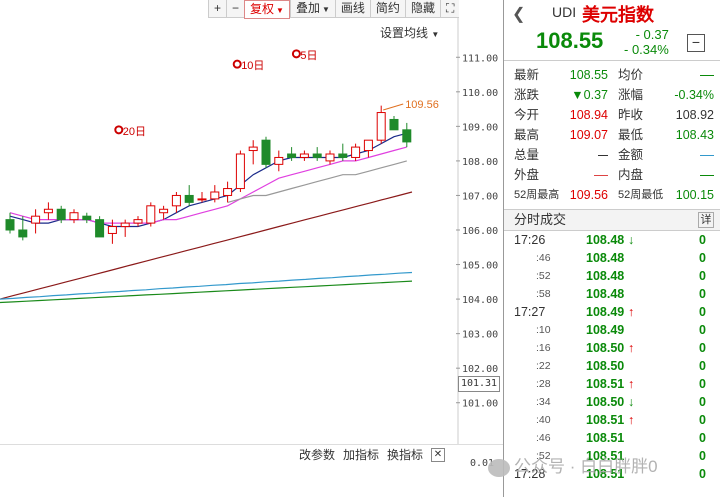  What do you see at coordinates (518, 14) in the screenshot?
I see `chevron-left-icon: ❮` at bounding box center [518, 14].